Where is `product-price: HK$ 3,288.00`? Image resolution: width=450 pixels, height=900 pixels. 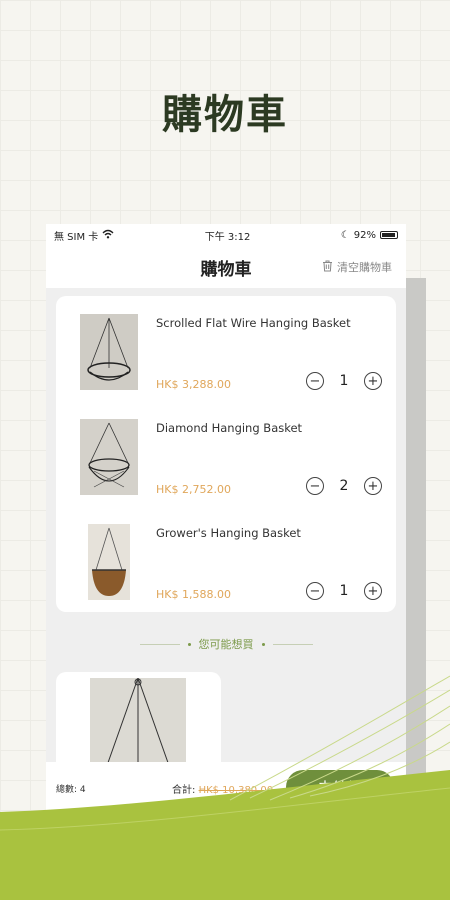 product-price: HK$ 3,288.00 is located at coordinates (193, 384).